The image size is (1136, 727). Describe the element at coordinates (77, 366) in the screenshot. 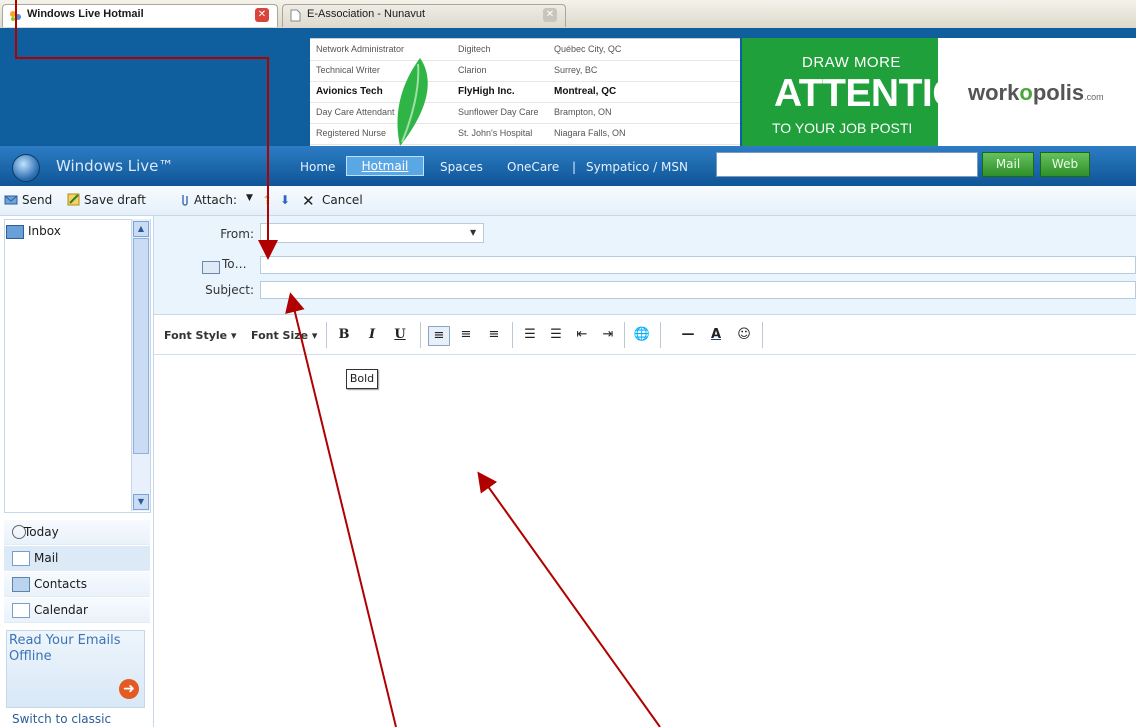

I see `folder-list` at that location.